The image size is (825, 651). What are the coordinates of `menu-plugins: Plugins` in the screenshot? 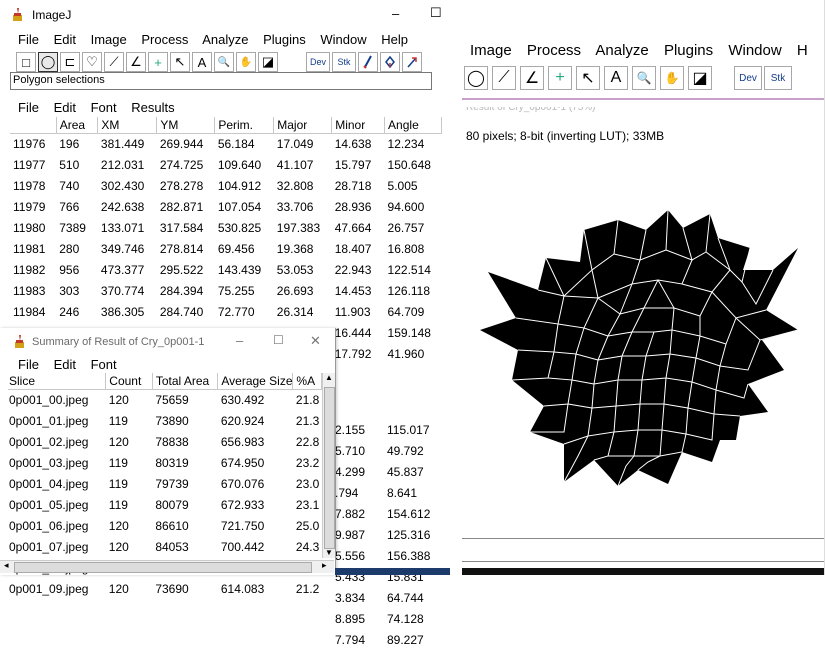 It's located at (284, 39).